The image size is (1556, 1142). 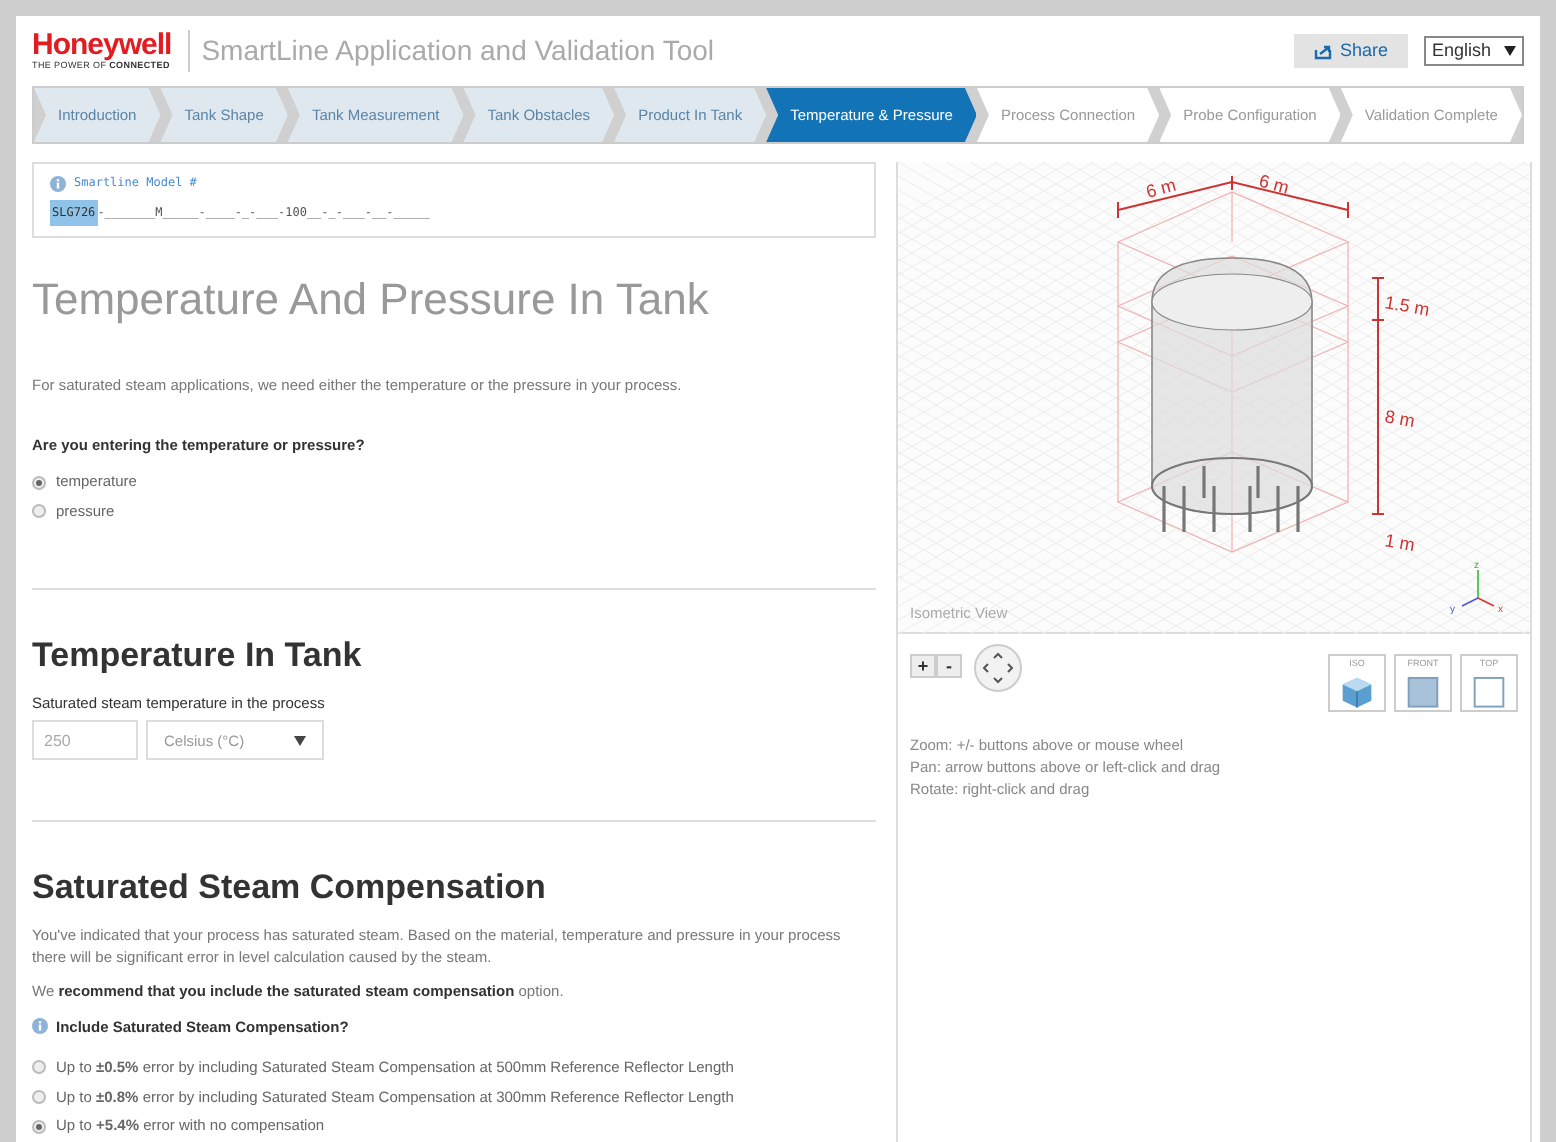 I want to click on share-icon, so click(x=1322, y=51).